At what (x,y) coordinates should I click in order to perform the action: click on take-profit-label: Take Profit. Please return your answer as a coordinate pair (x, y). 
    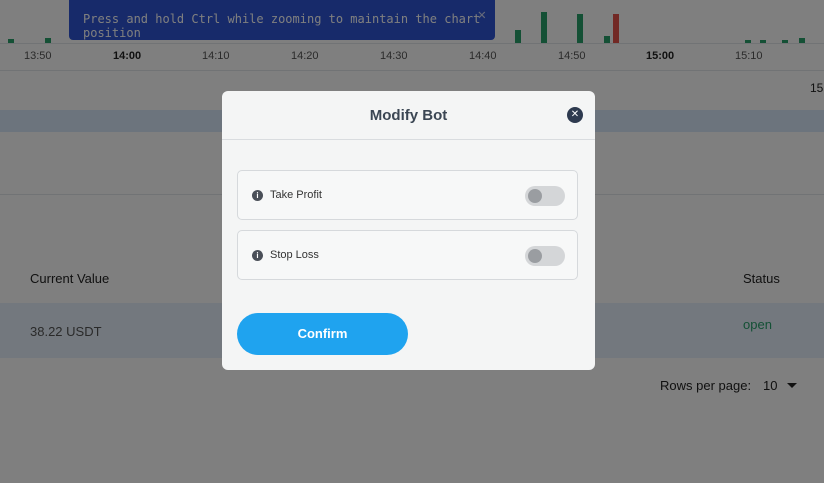
    Looking at the image, I should click on (296, 195).